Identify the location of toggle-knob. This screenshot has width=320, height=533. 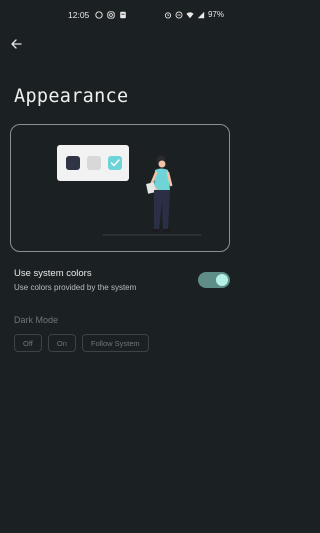
(222, 280).